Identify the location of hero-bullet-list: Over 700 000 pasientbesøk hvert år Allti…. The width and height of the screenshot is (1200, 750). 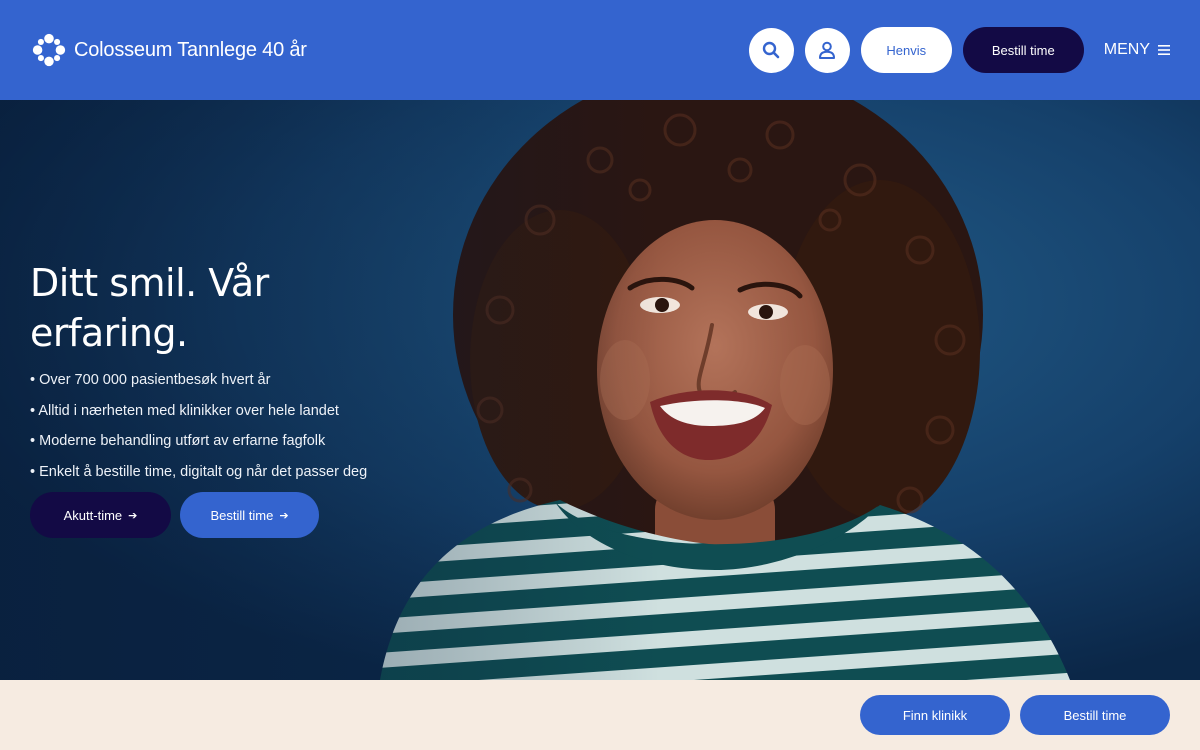
(220, 426).